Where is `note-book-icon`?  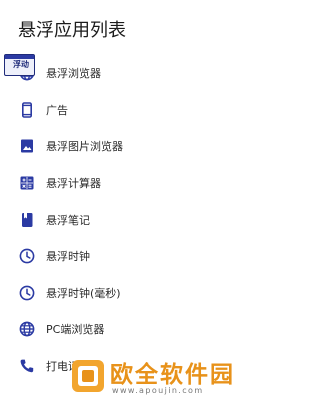 note-book-icon is located at coordinates (27, 220).